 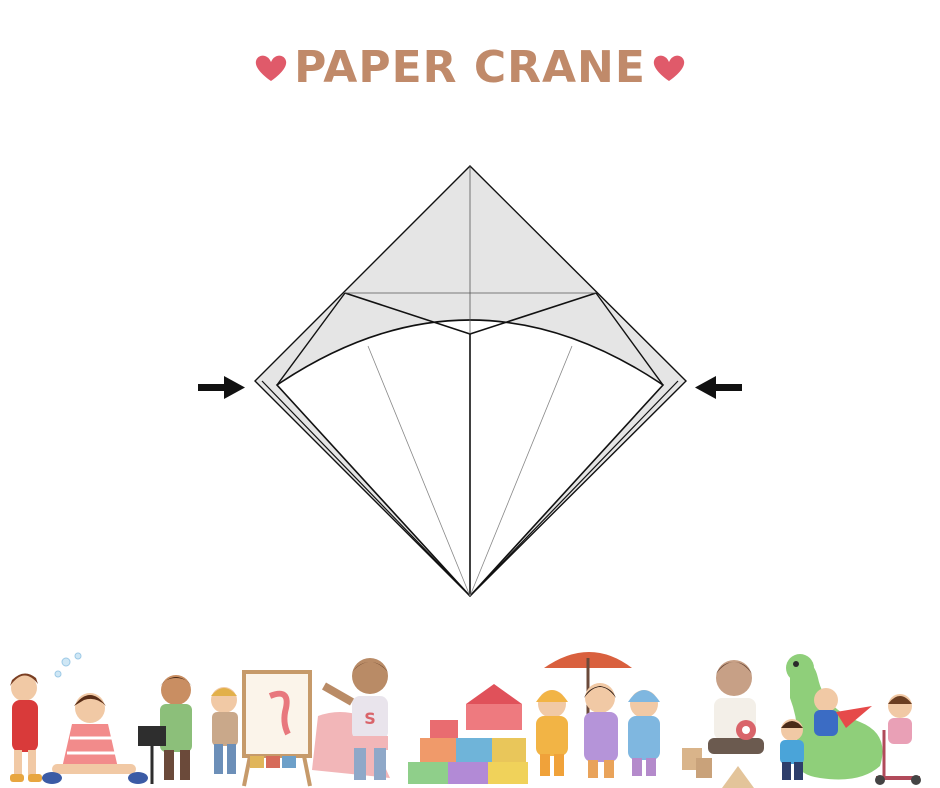 What do you see at coordinates (468, 734) in the screenshot?
I see `toy-blocks-illustration` at bounding box center [468, 734].